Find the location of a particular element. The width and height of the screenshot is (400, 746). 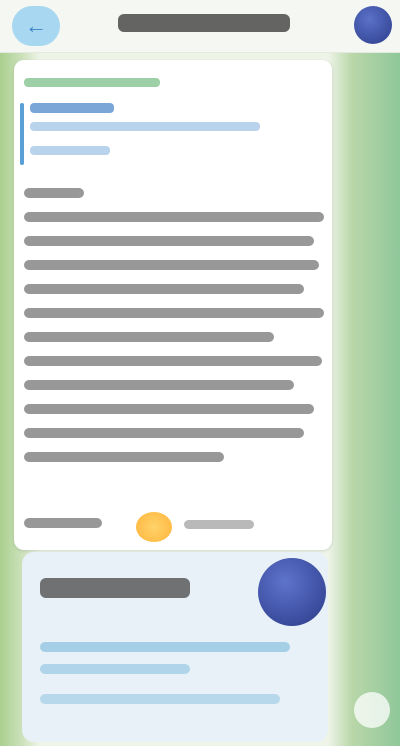

back-button: ← is located at coordinates (36, 26).